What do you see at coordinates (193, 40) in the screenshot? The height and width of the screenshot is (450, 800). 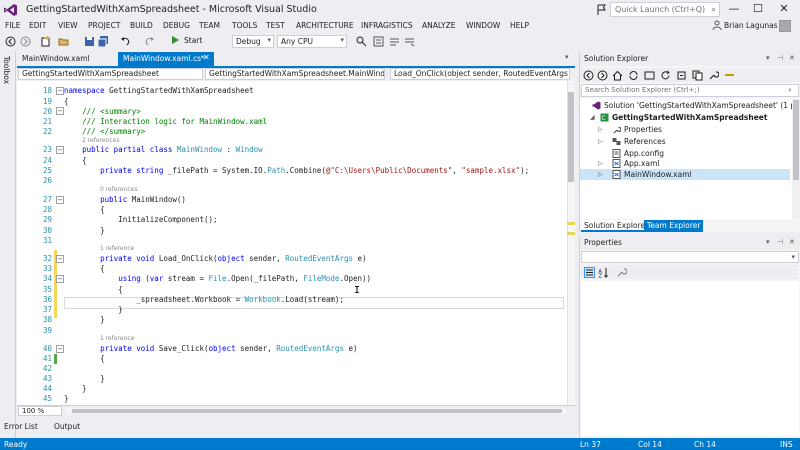 I see `start-button: Start` at bounding box center [193, 40].